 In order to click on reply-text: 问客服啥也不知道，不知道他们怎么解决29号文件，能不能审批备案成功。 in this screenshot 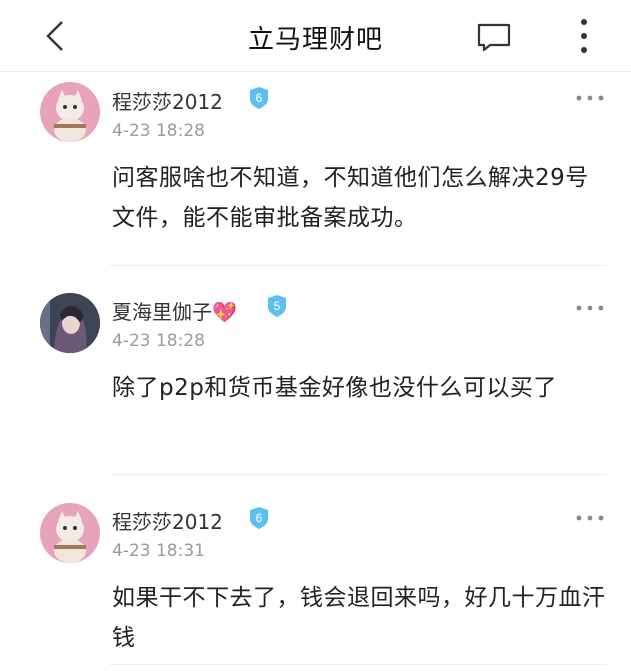, I will do `click(350, 198)`.